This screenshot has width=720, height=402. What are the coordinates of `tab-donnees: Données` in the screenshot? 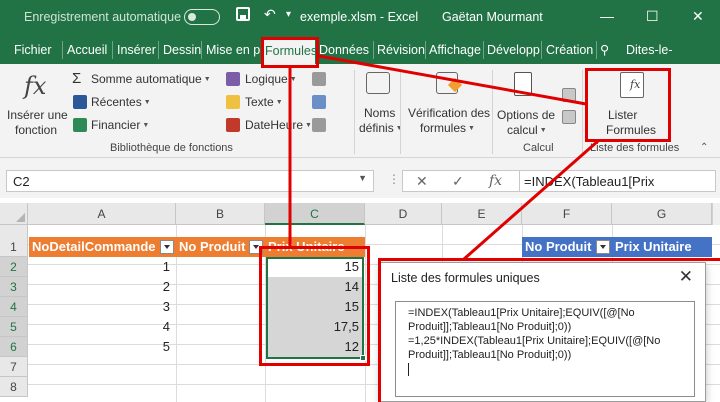 It's located at (344, 50).